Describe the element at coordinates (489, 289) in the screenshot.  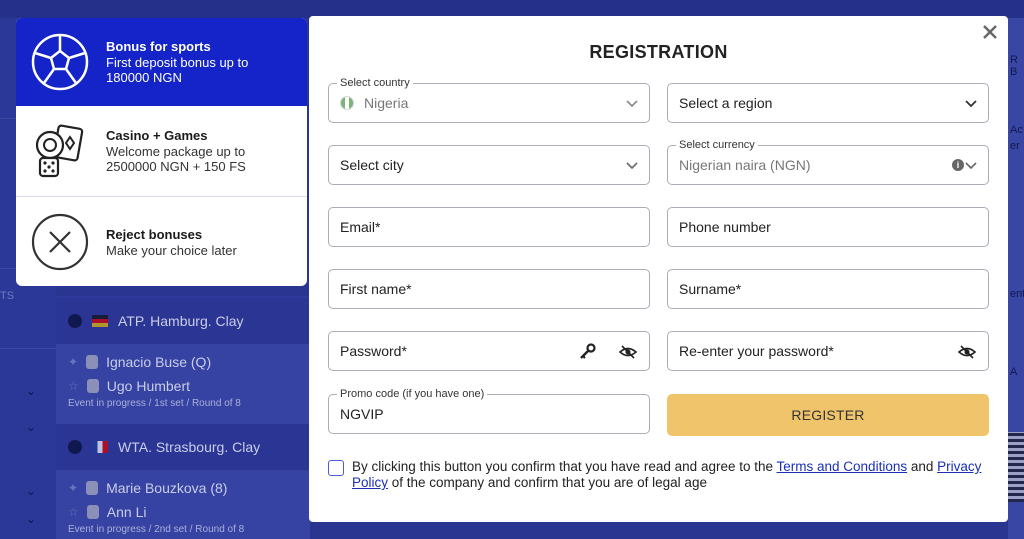
I see `first-name-field: First name*` at that location.